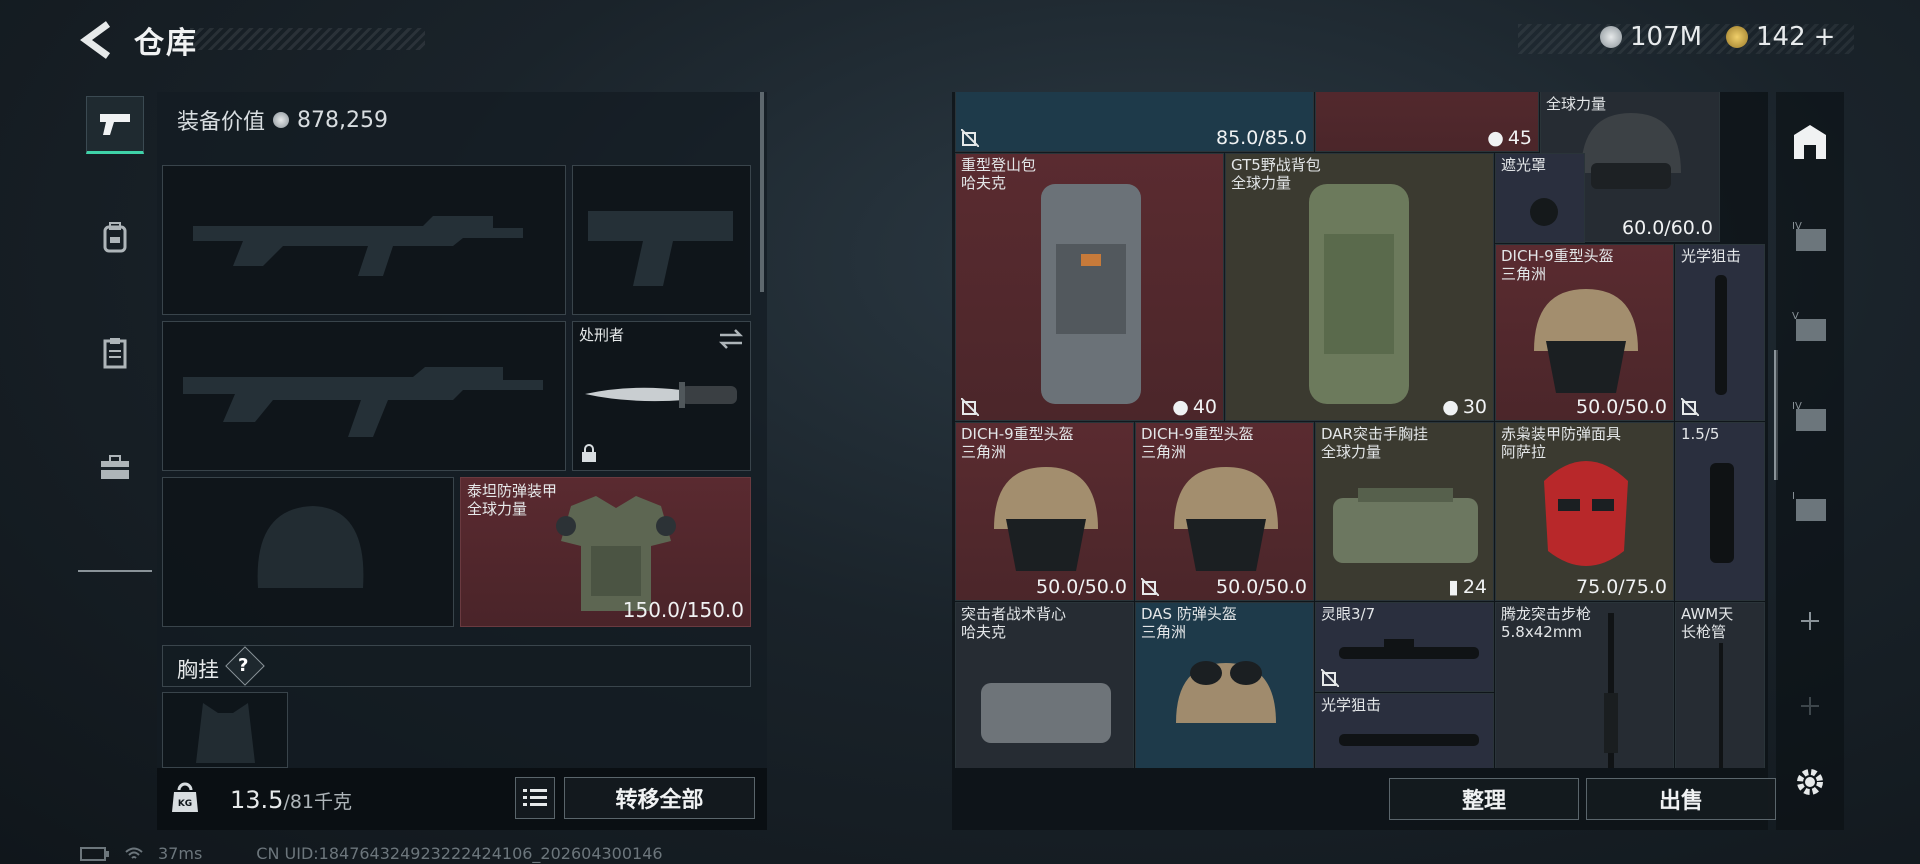 This screenshot has height=864, width=1920. I want to click on silver-currency: 107M, so click(1651, 37).